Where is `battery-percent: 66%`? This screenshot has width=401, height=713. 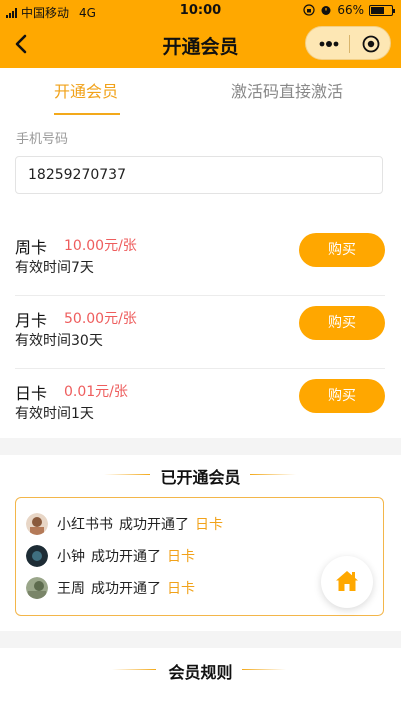 battery-percent: 66% is located at coordinates (350, 10).